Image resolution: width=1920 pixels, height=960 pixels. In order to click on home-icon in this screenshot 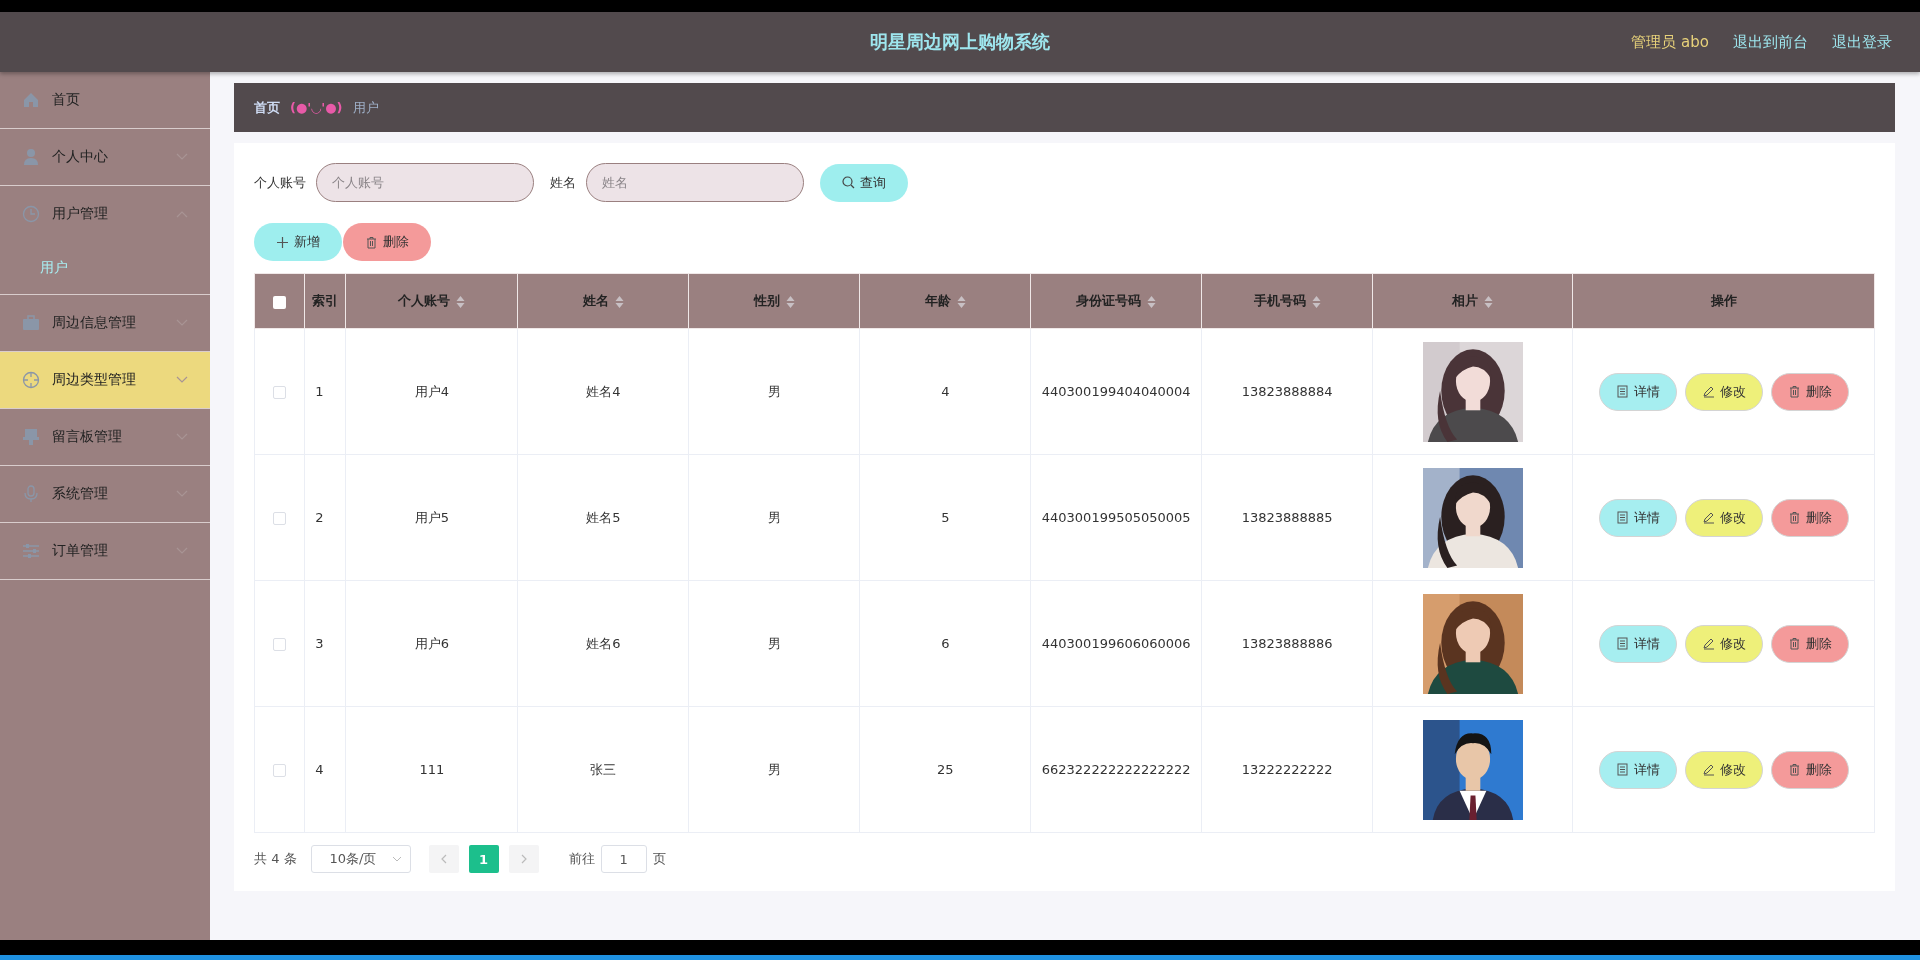, I will do `click(31, 100)`.